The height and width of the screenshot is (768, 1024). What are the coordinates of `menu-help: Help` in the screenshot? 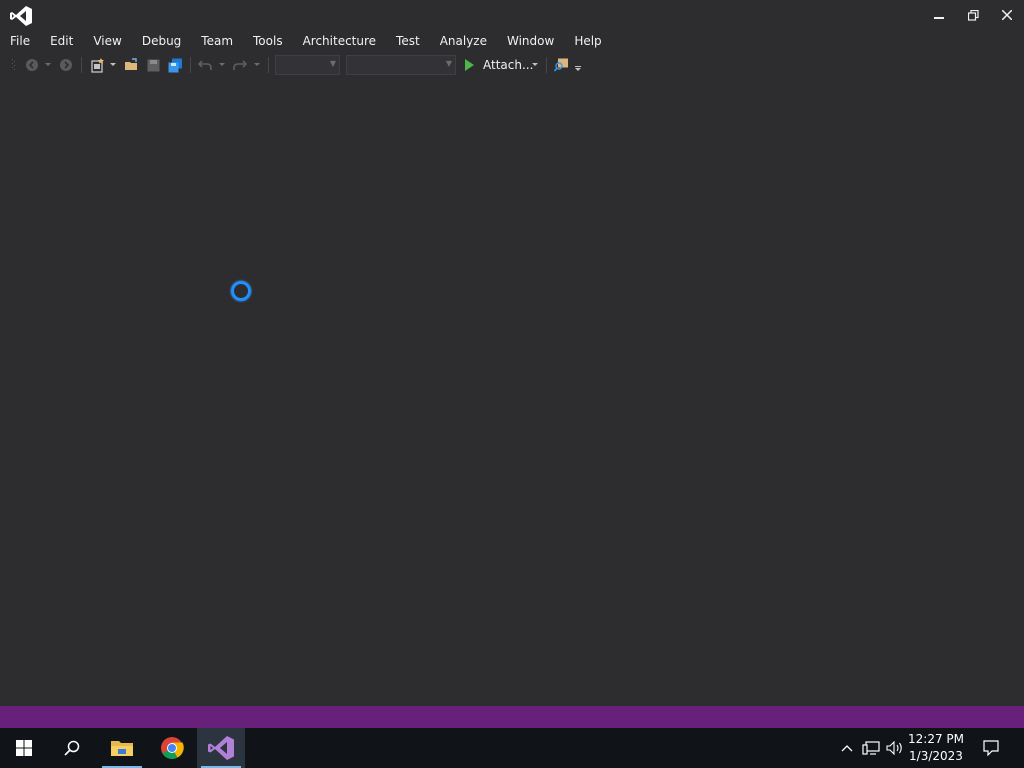 It's located at (587, 41).